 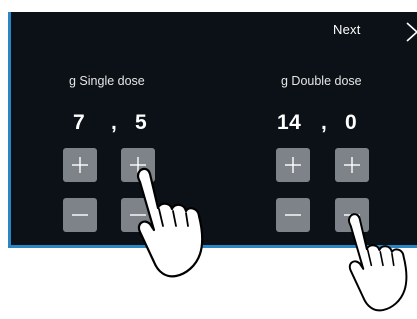 I want to click on single-integer-plus-button, so click(x=80, y=165).